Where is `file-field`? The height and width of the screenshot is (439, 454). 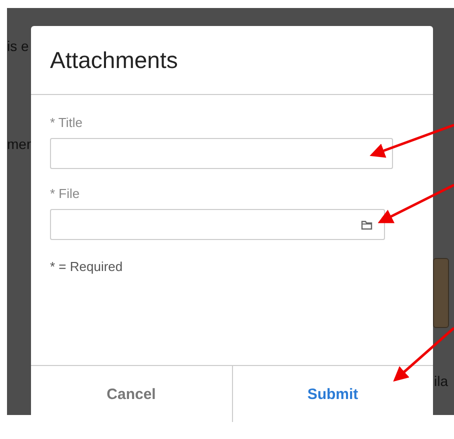
file-field is located at coordinates (217, 224).